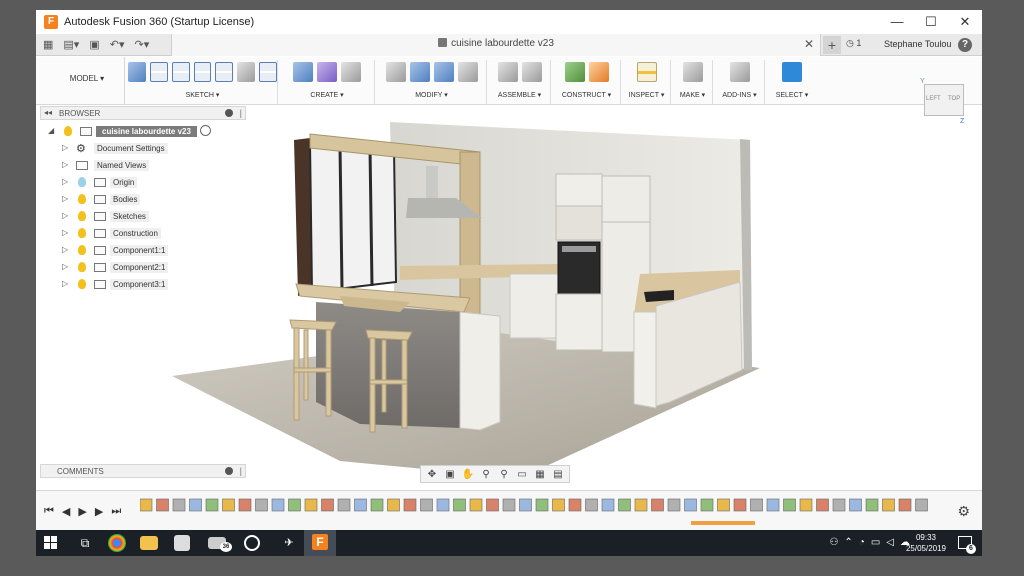 The height and width of the screenshot is (576, 1024). What do you see at coordinates (144, 217) in the screenshot?
I see `tree-item-sketches: ▷ Sketches` at bounding box center [144, 217].